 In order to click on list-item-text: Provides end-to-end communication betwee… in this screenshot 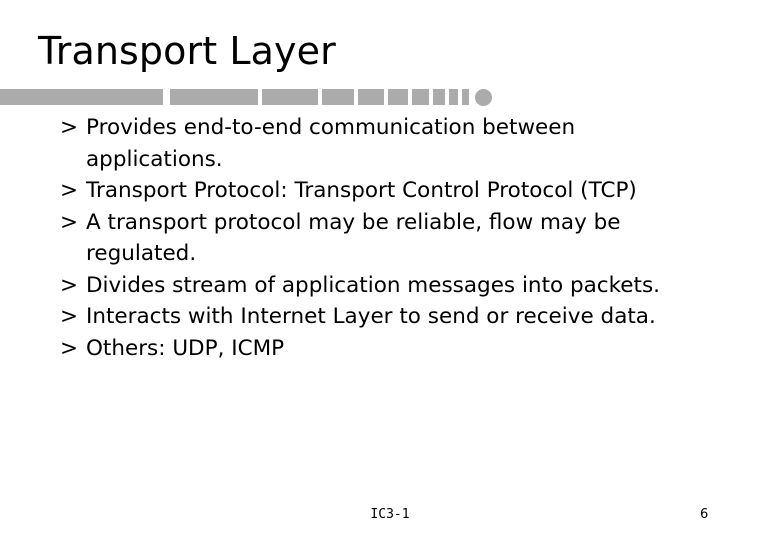, I will do `click(331, 143)`.